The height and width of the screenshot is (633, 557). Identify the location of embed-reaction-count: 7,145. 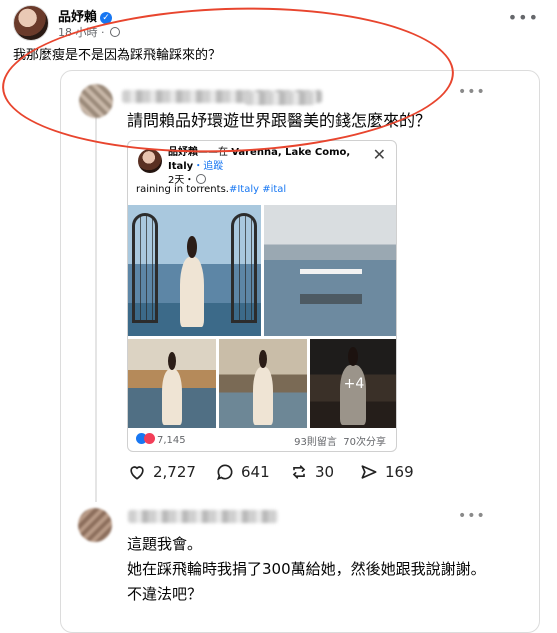
(171, 440).